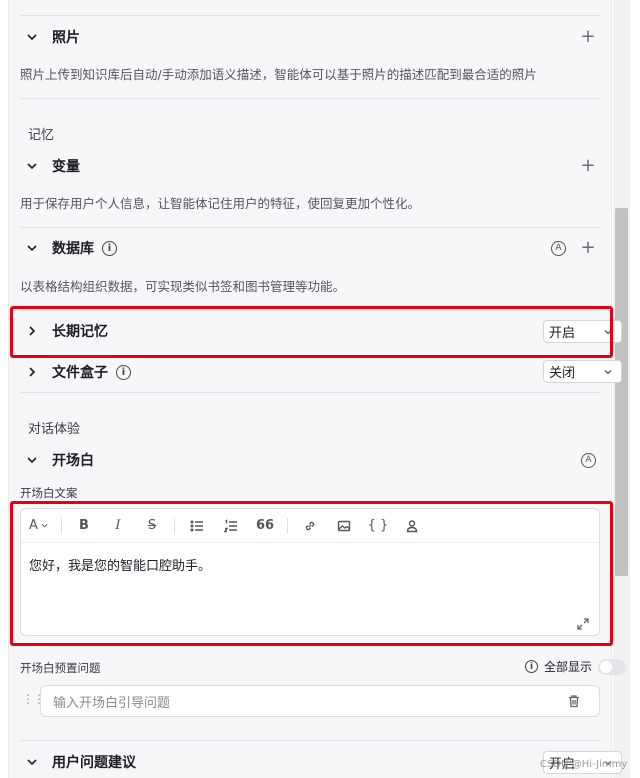  What do you see at coordinates (588, 37) in the screenshot?
I see `add-photo-icon: +` at bounding box center [588, 37].